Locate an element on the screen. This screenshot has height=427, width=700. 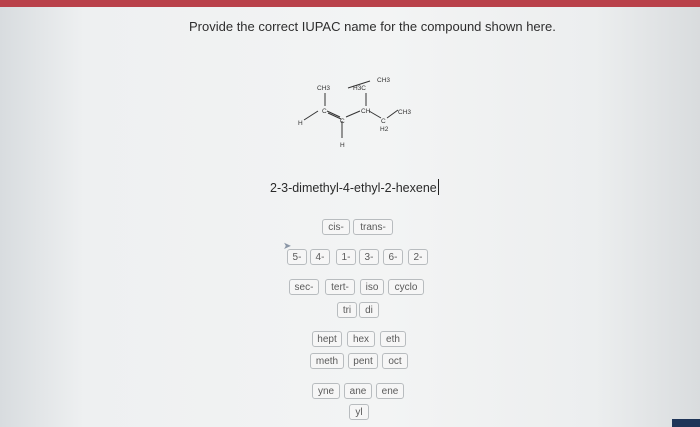
tile-ene: ene is located at coordinates (390, 391).